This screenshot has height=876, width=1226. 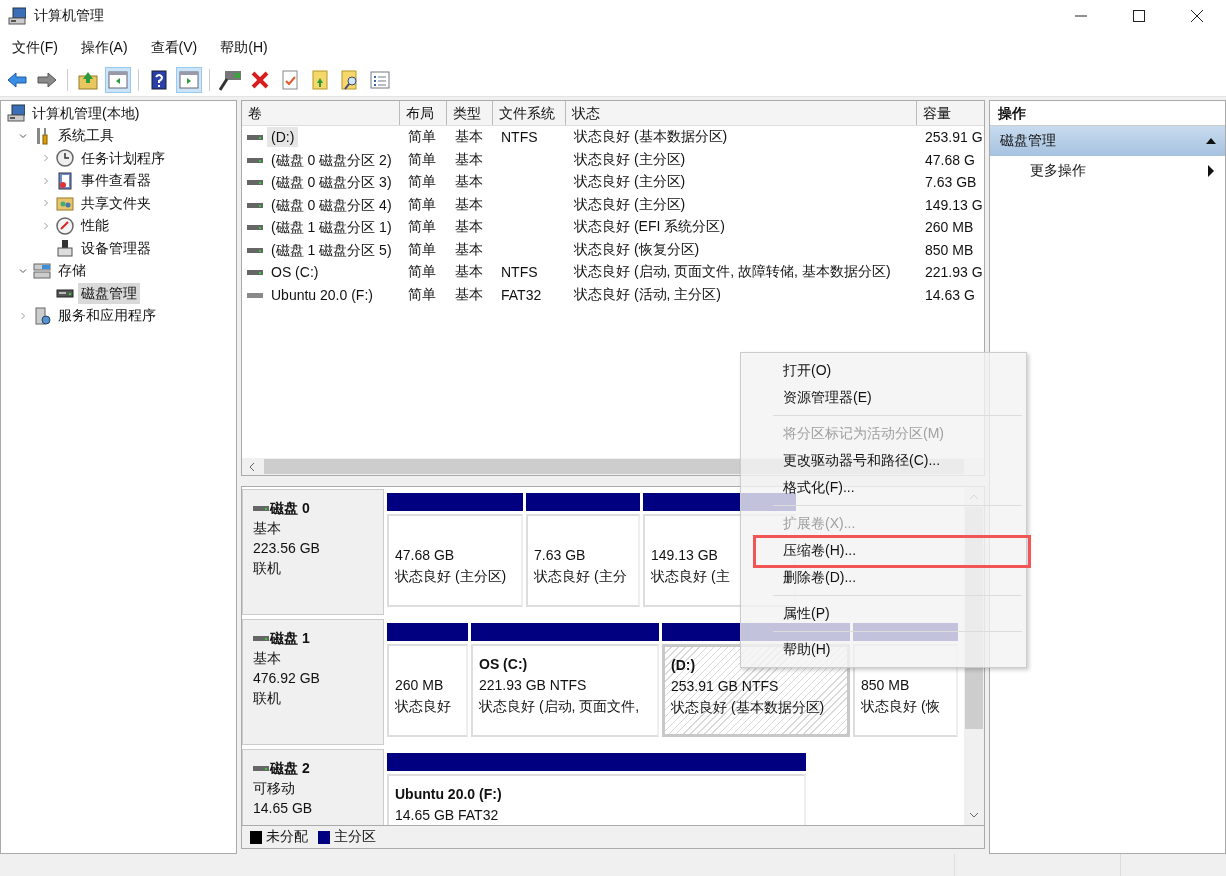 I want to click on window-title: 计算机管理, so click(x=69, y=16).